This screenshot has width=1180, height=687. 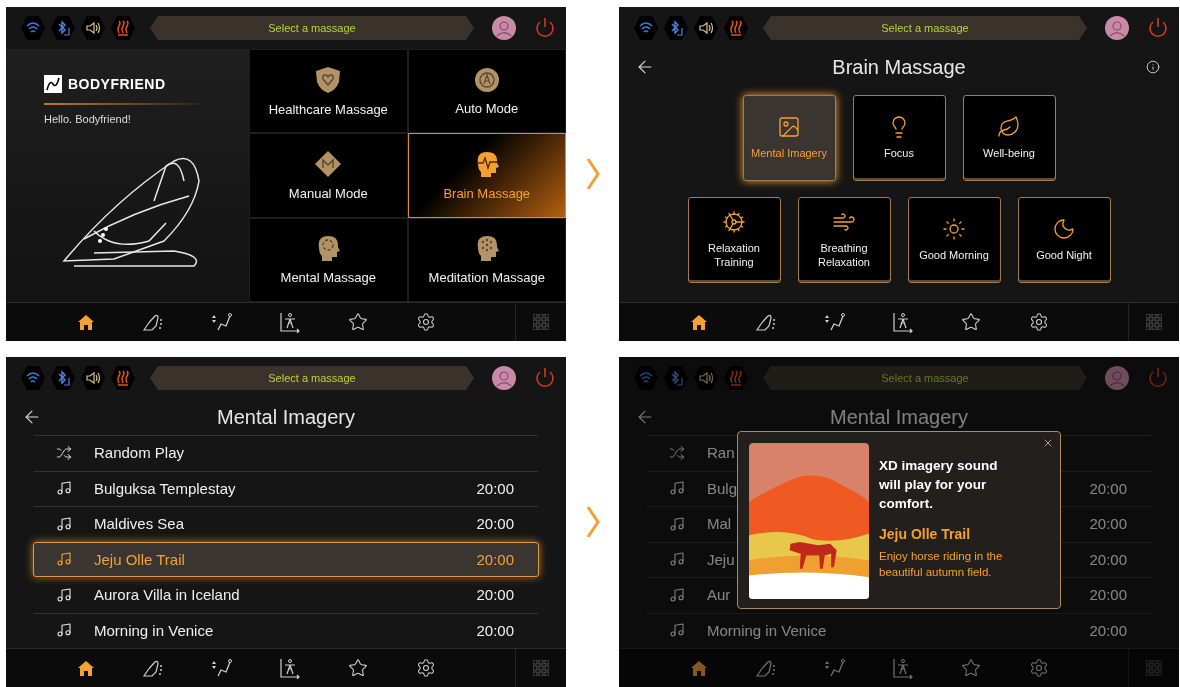 What do you see at coordinates (117, 84) in the screenshot?
I see `brand-name: BODYFRIEND` at bounding box center [117, 84].